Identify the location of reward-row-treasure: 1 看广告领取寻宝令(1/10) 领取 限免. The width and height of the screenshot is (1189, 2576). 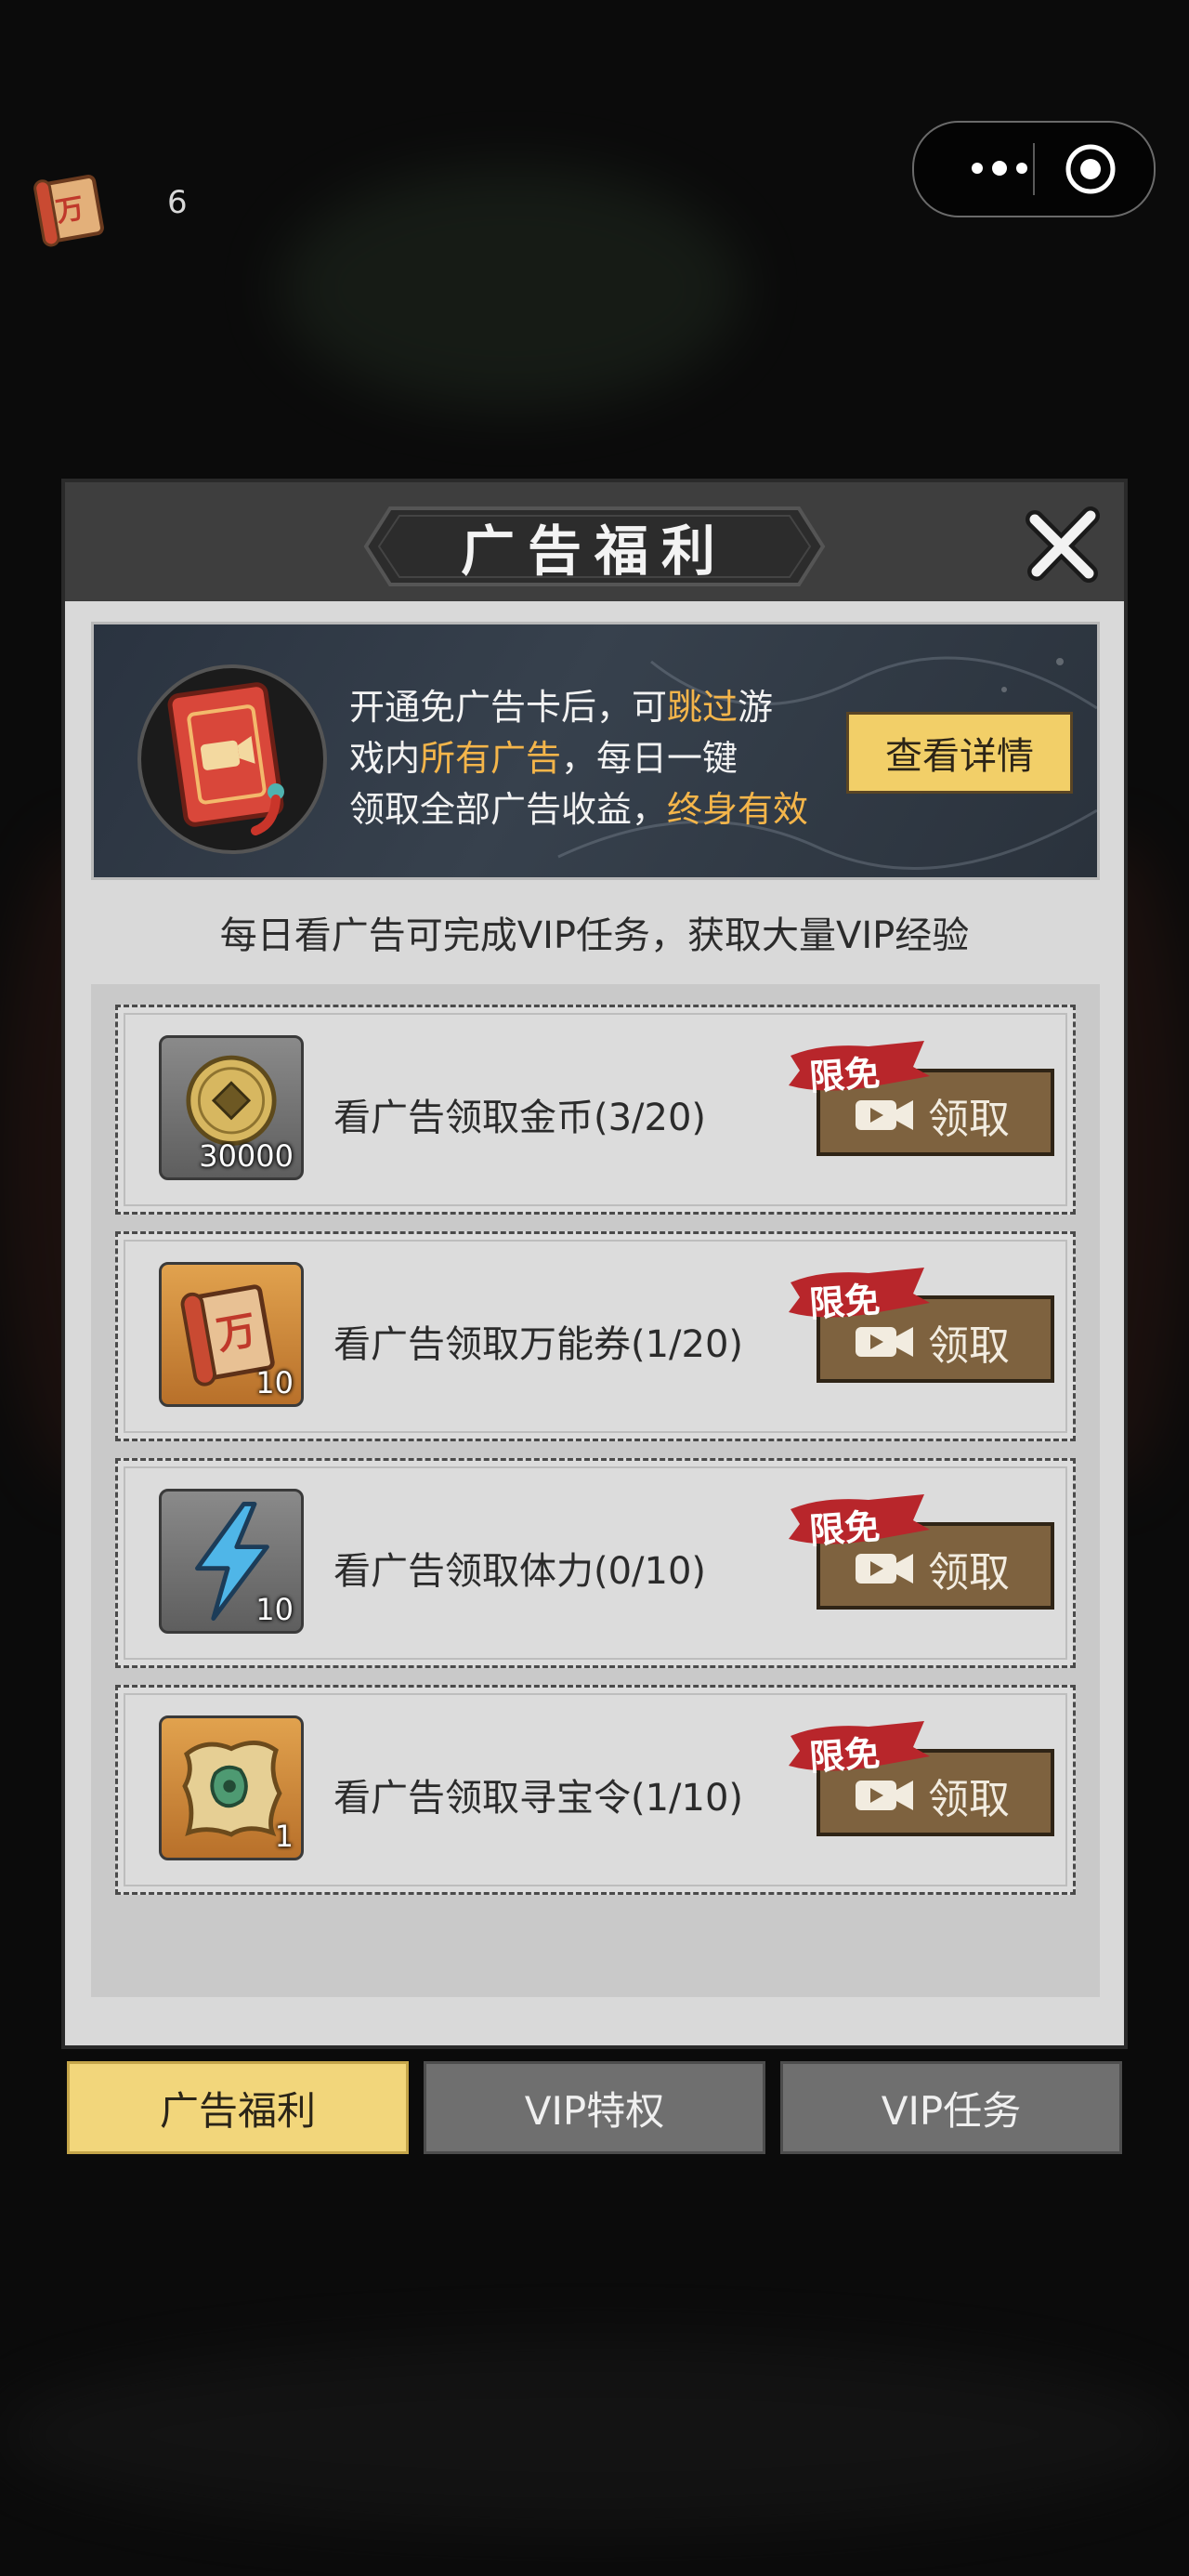
(595, 1790).